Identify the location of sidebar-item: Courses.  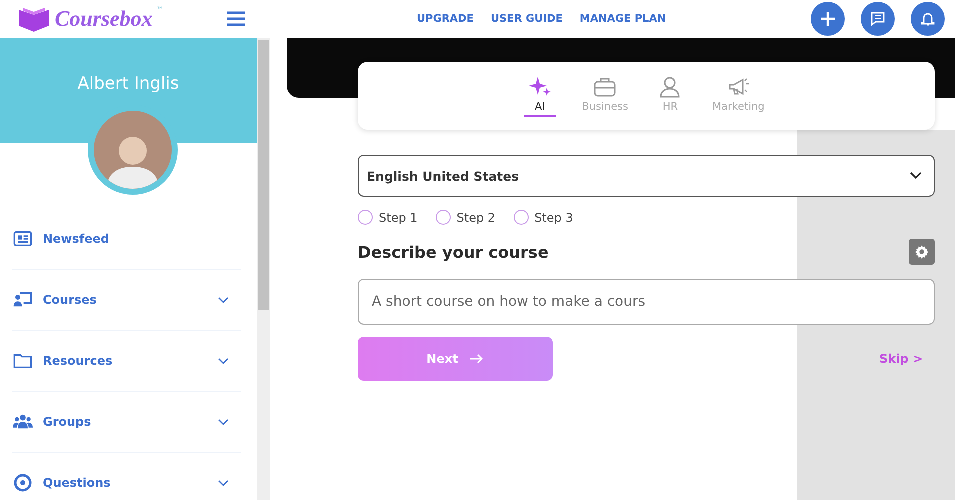
(126, 300).